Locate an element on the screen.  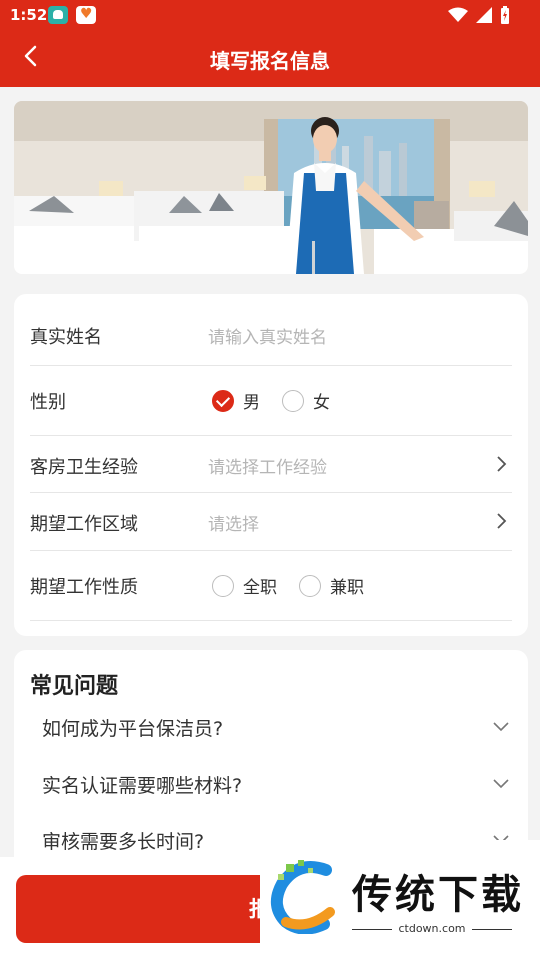
gender-female-label: 女 is located at coordinates (321, 403).